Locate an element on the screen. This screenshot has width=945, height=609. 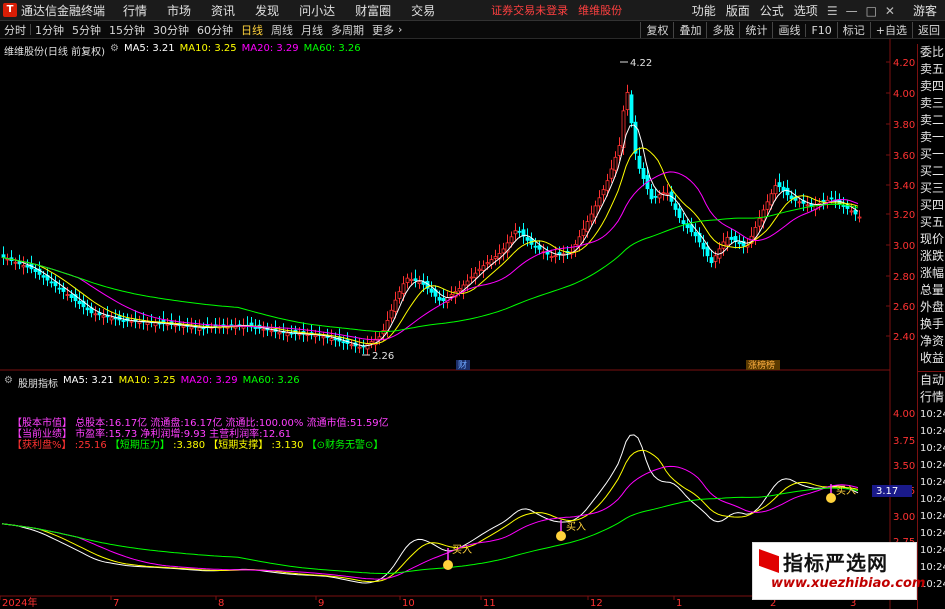
login-status: 证券交易未登录 is located at coordinates (529, 10).